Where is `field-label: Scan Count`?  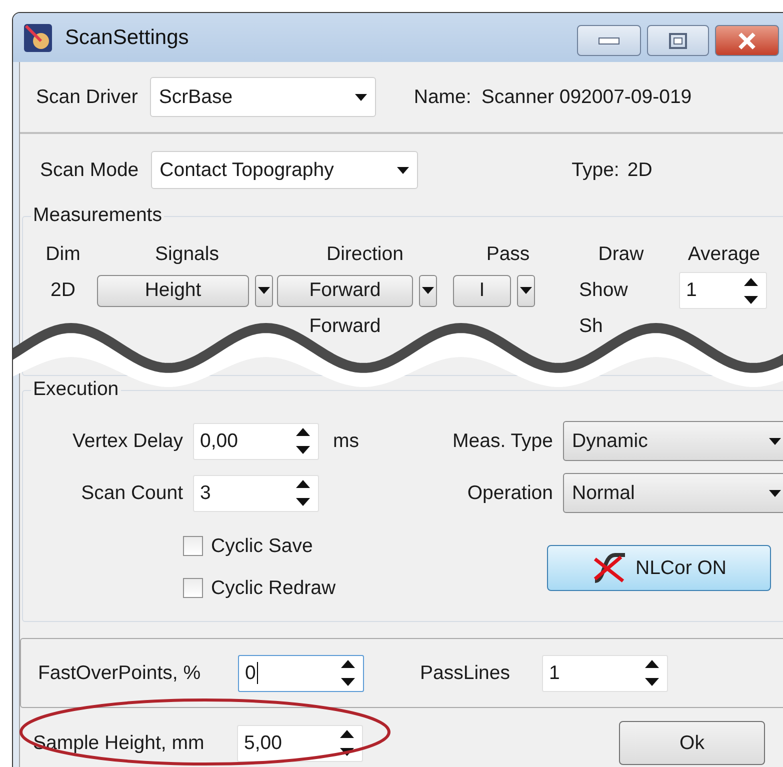 field-label: Scan Count is located at coordinates (132, 493).